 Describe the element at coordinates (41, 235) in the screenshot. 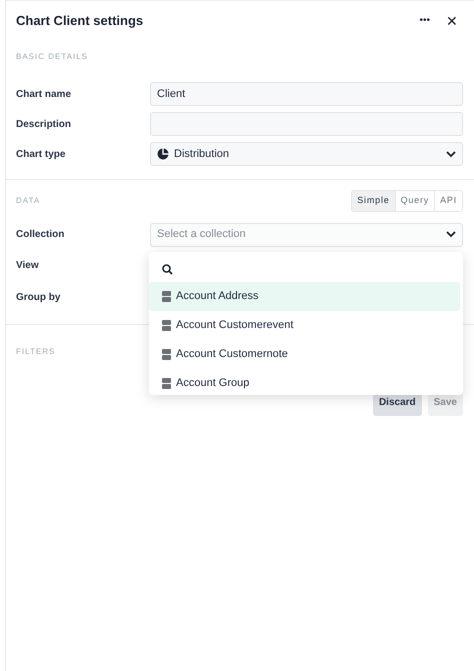

I see `field-label: Collection` at that location.